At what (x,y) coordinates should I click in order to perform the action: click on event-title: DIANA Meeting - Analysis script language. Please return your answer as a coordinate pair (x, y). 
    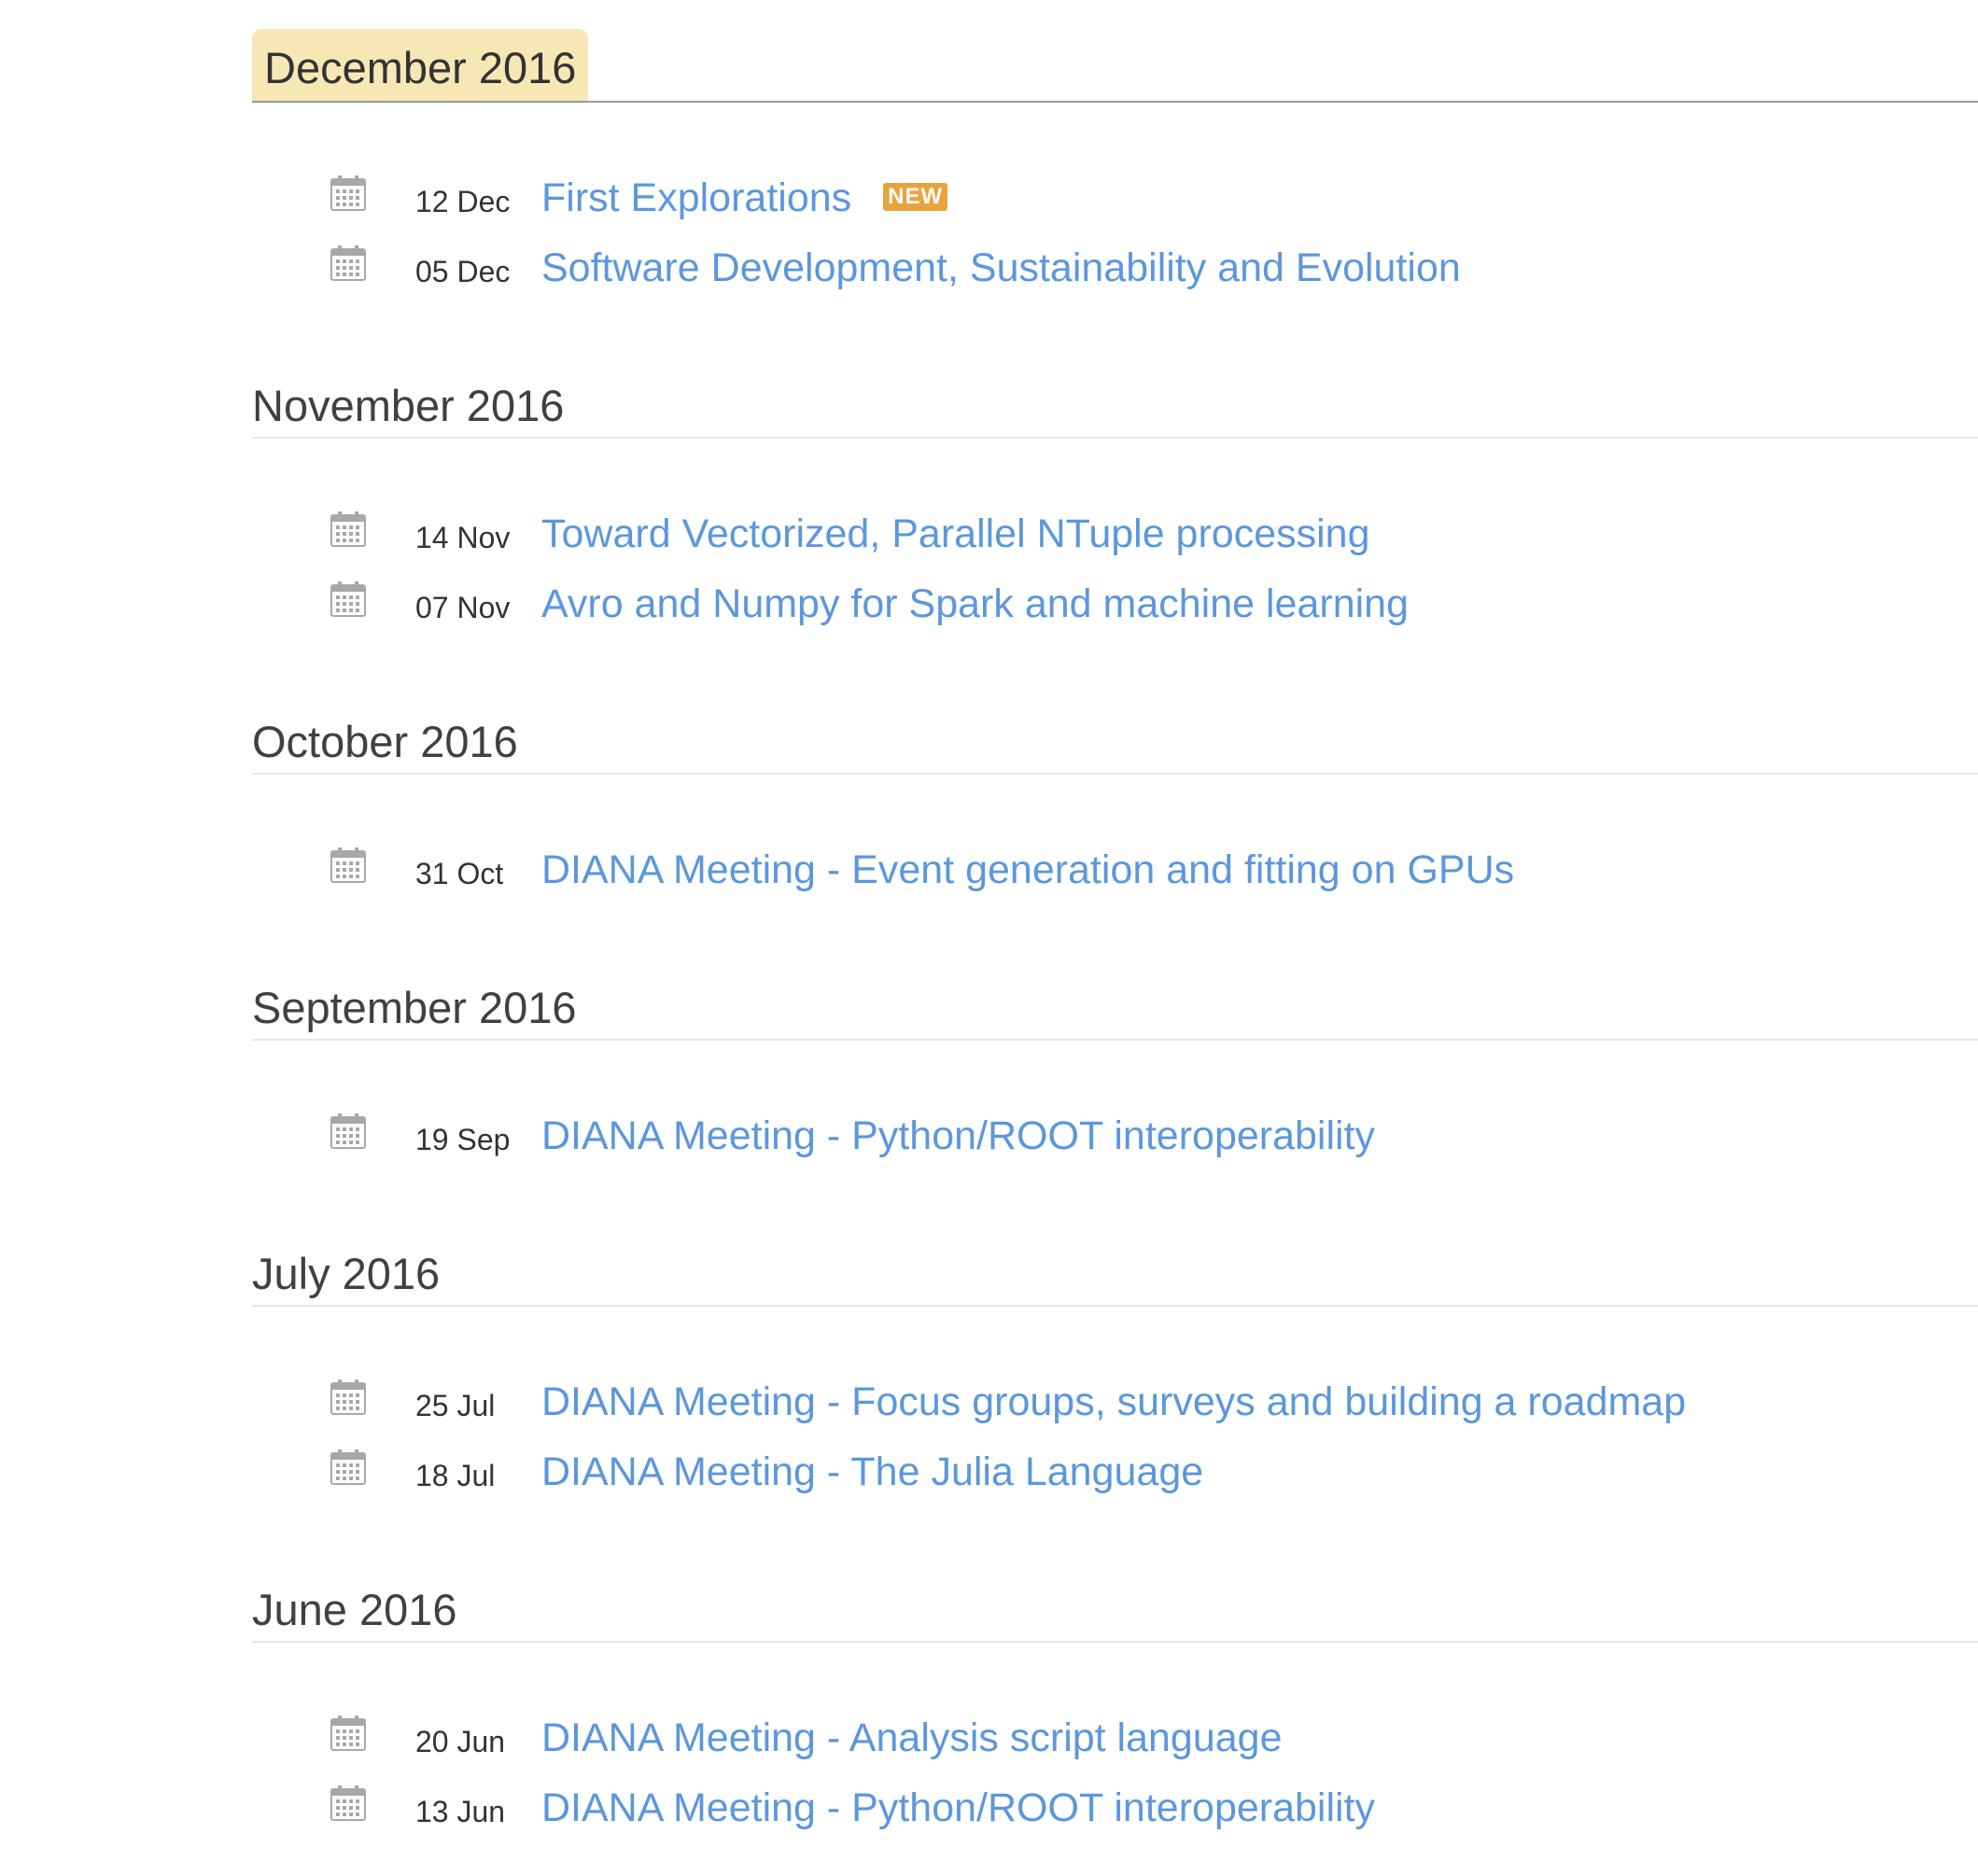
    Looking at the image, I should click on (912, 1737).